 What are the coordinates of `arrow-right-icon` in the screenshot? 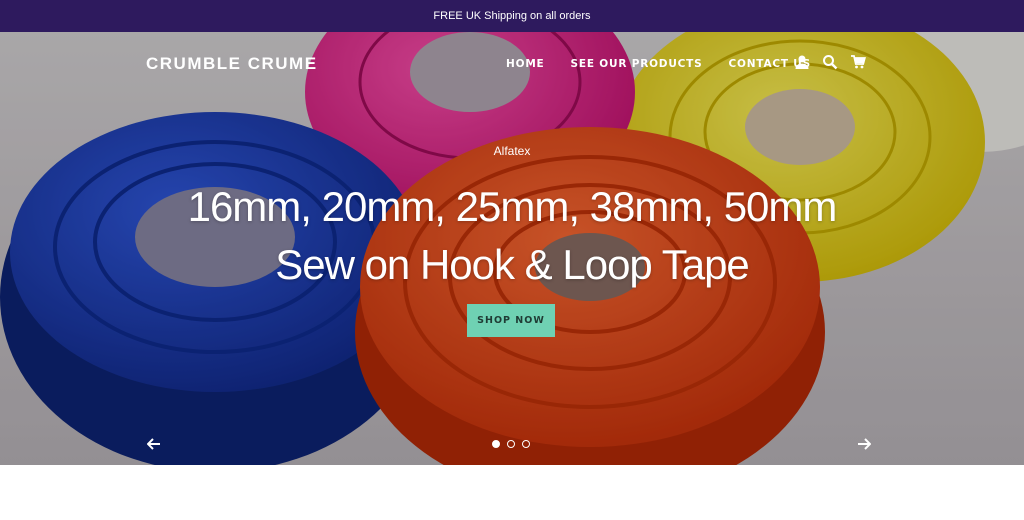 It's located at (864, 445).